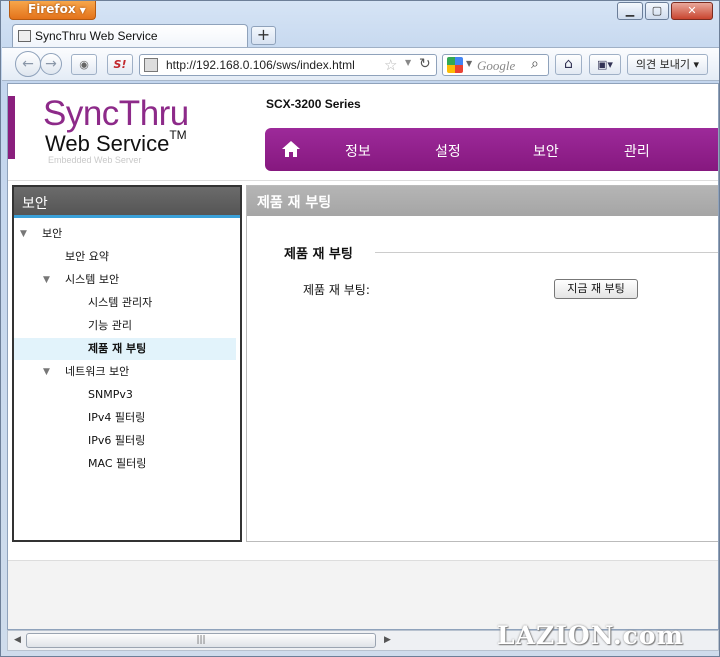 Image resolution: width=720 pixels, height=657 pixels. I want to click on top-menu: 정보 설정 보안 관리, so click(491, 149).